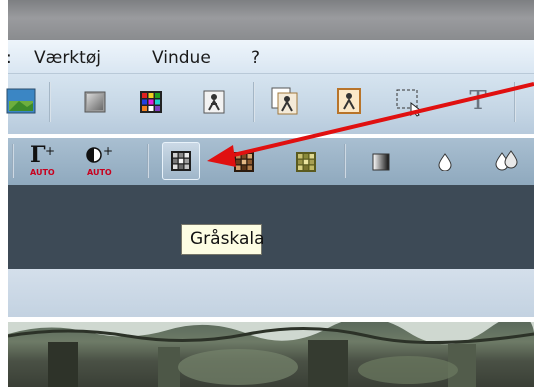 This screenshot has height=387, width=534. I want to click on annotation-arrow, so click(370, 124).